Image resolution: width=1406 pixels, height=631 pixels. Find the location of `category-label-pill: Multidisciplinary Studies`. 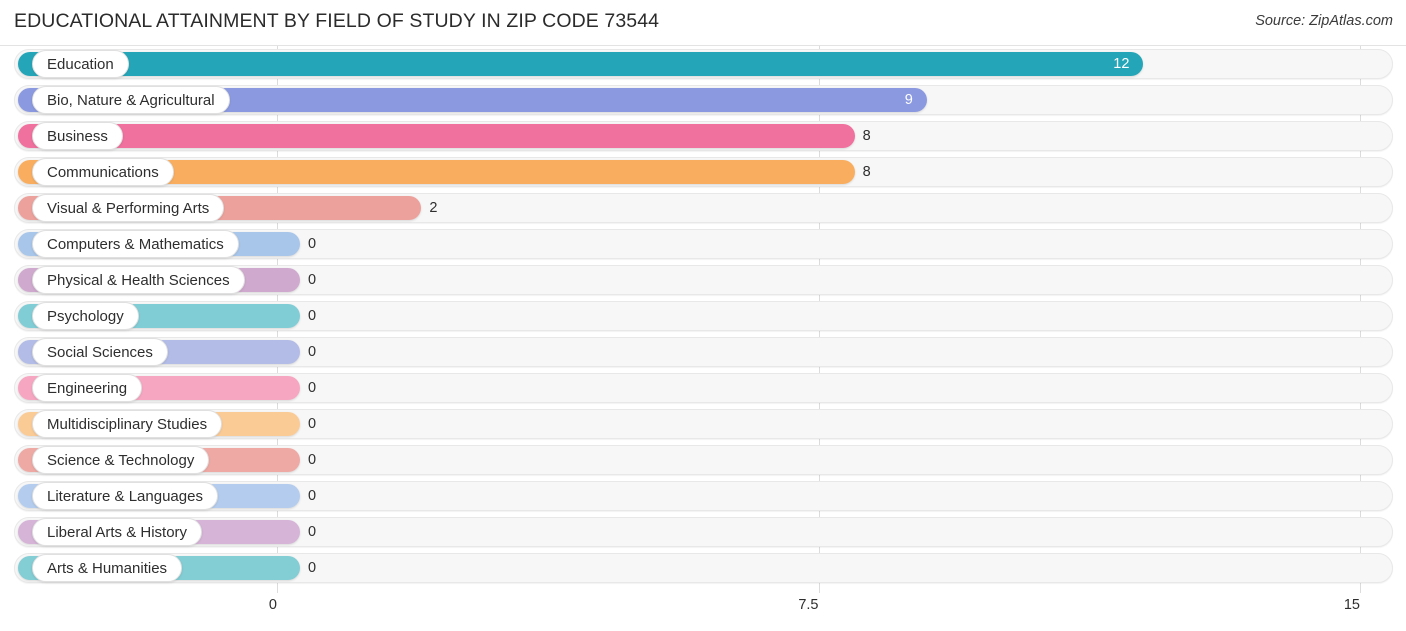

category-label-pill: Multidisciplinary Studies is located at coordinates (127, 424).